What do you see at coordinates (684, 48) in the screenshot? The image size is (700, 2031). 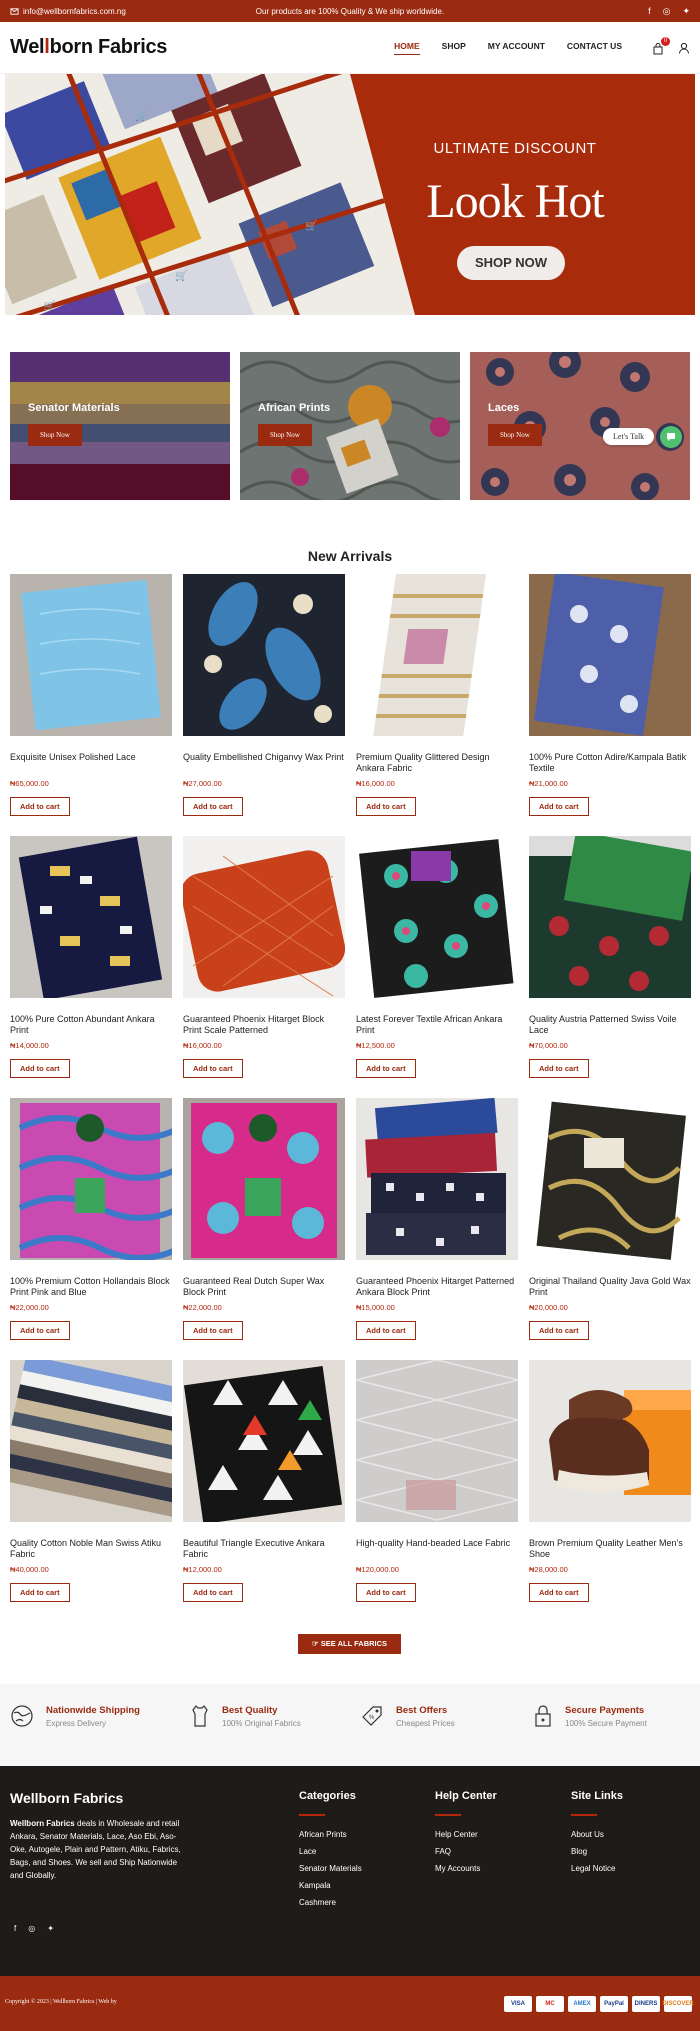 I see `user-icon` at bounding box center [684, 48].